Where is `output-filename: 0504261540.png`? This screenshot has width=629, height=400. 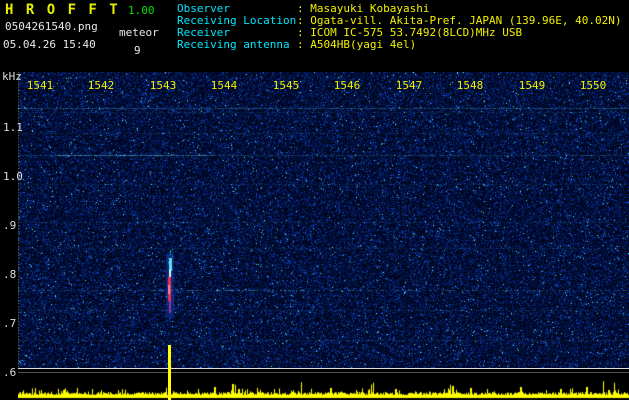 output-filename: 0504261540.png is located at coordinates (51, 26).